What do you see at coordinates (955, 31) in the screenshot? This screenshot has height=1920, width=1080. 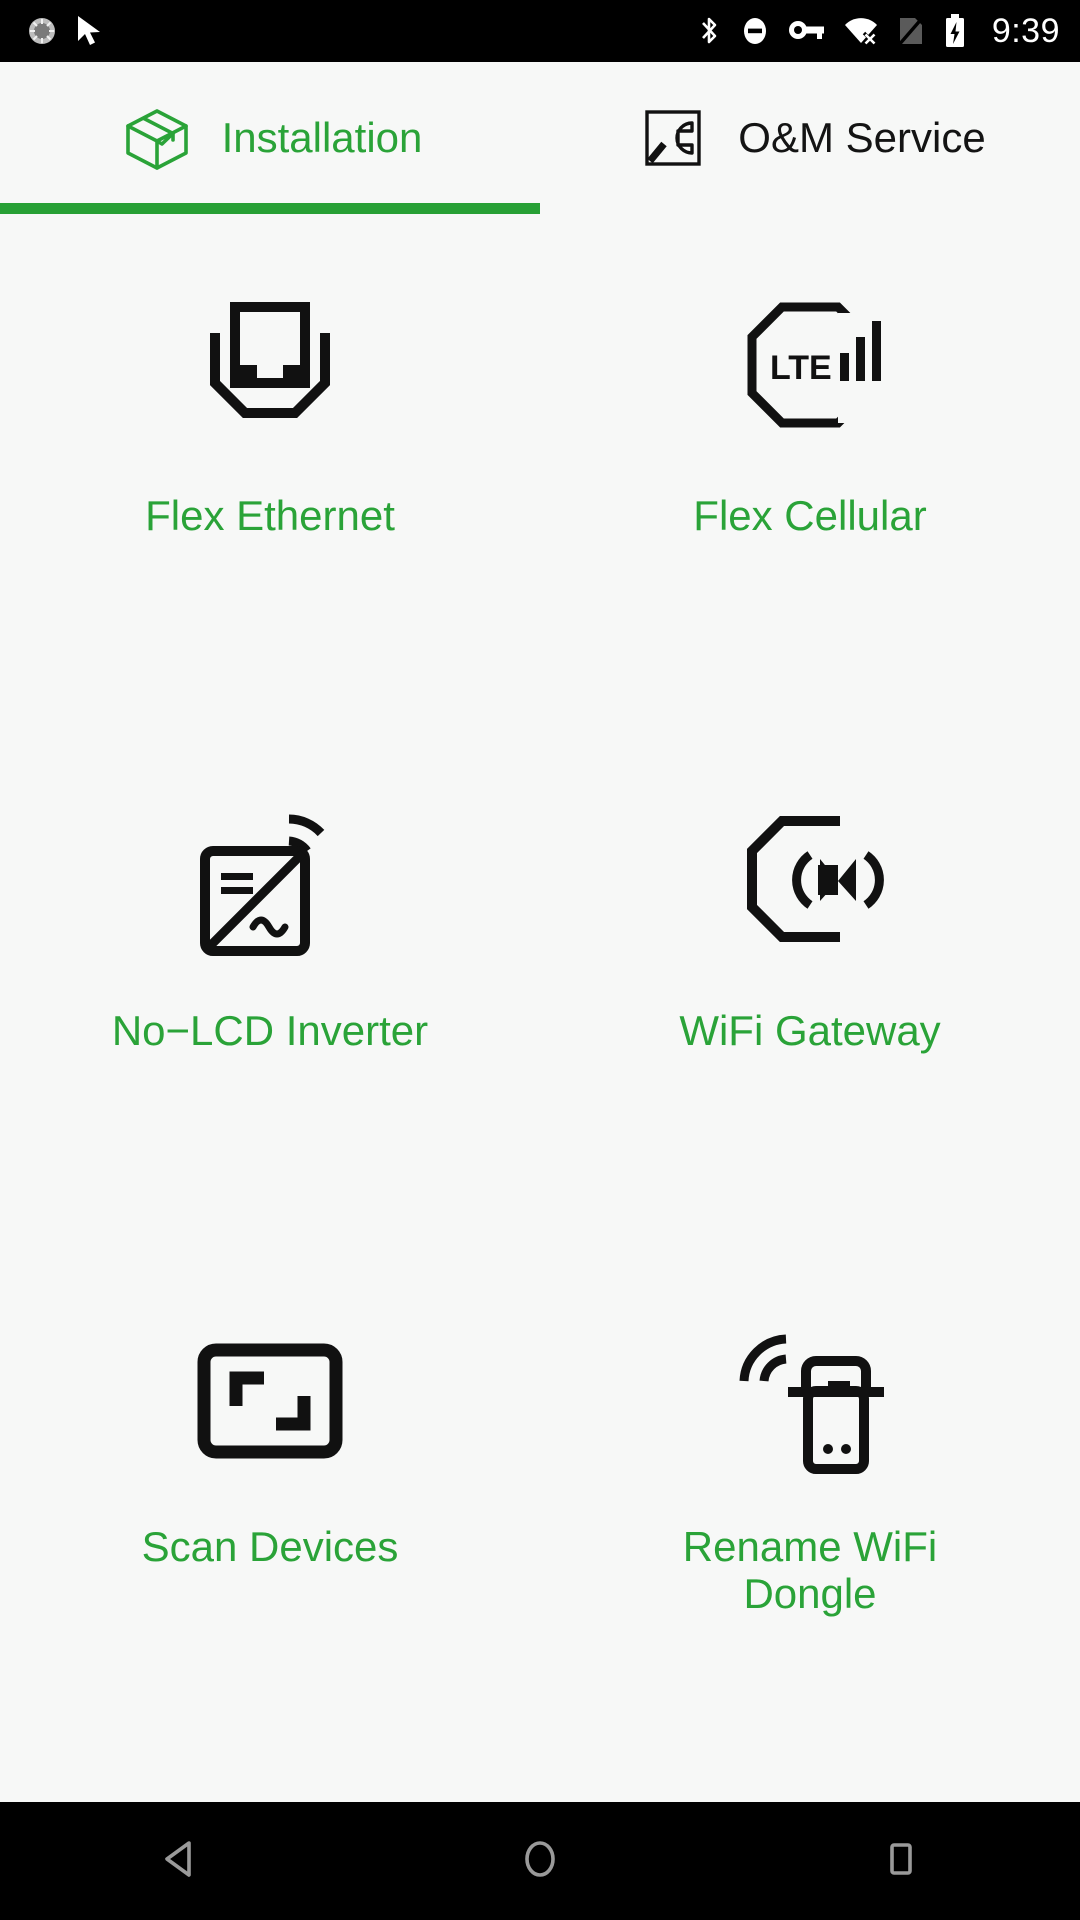 I see `battery-charging-icon` at bounding box center [955, 31].